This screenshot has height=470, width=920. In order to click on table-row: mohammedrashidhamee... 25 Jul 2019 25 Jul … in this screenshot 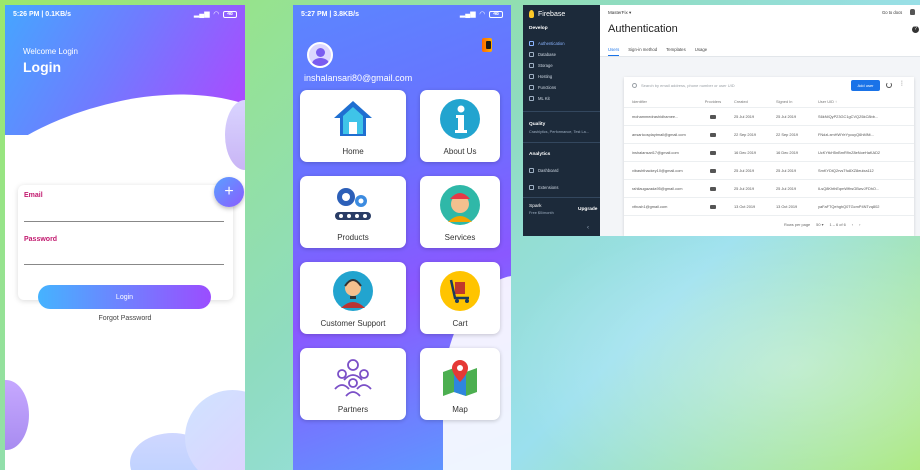, I will do `click(769, 117)`.